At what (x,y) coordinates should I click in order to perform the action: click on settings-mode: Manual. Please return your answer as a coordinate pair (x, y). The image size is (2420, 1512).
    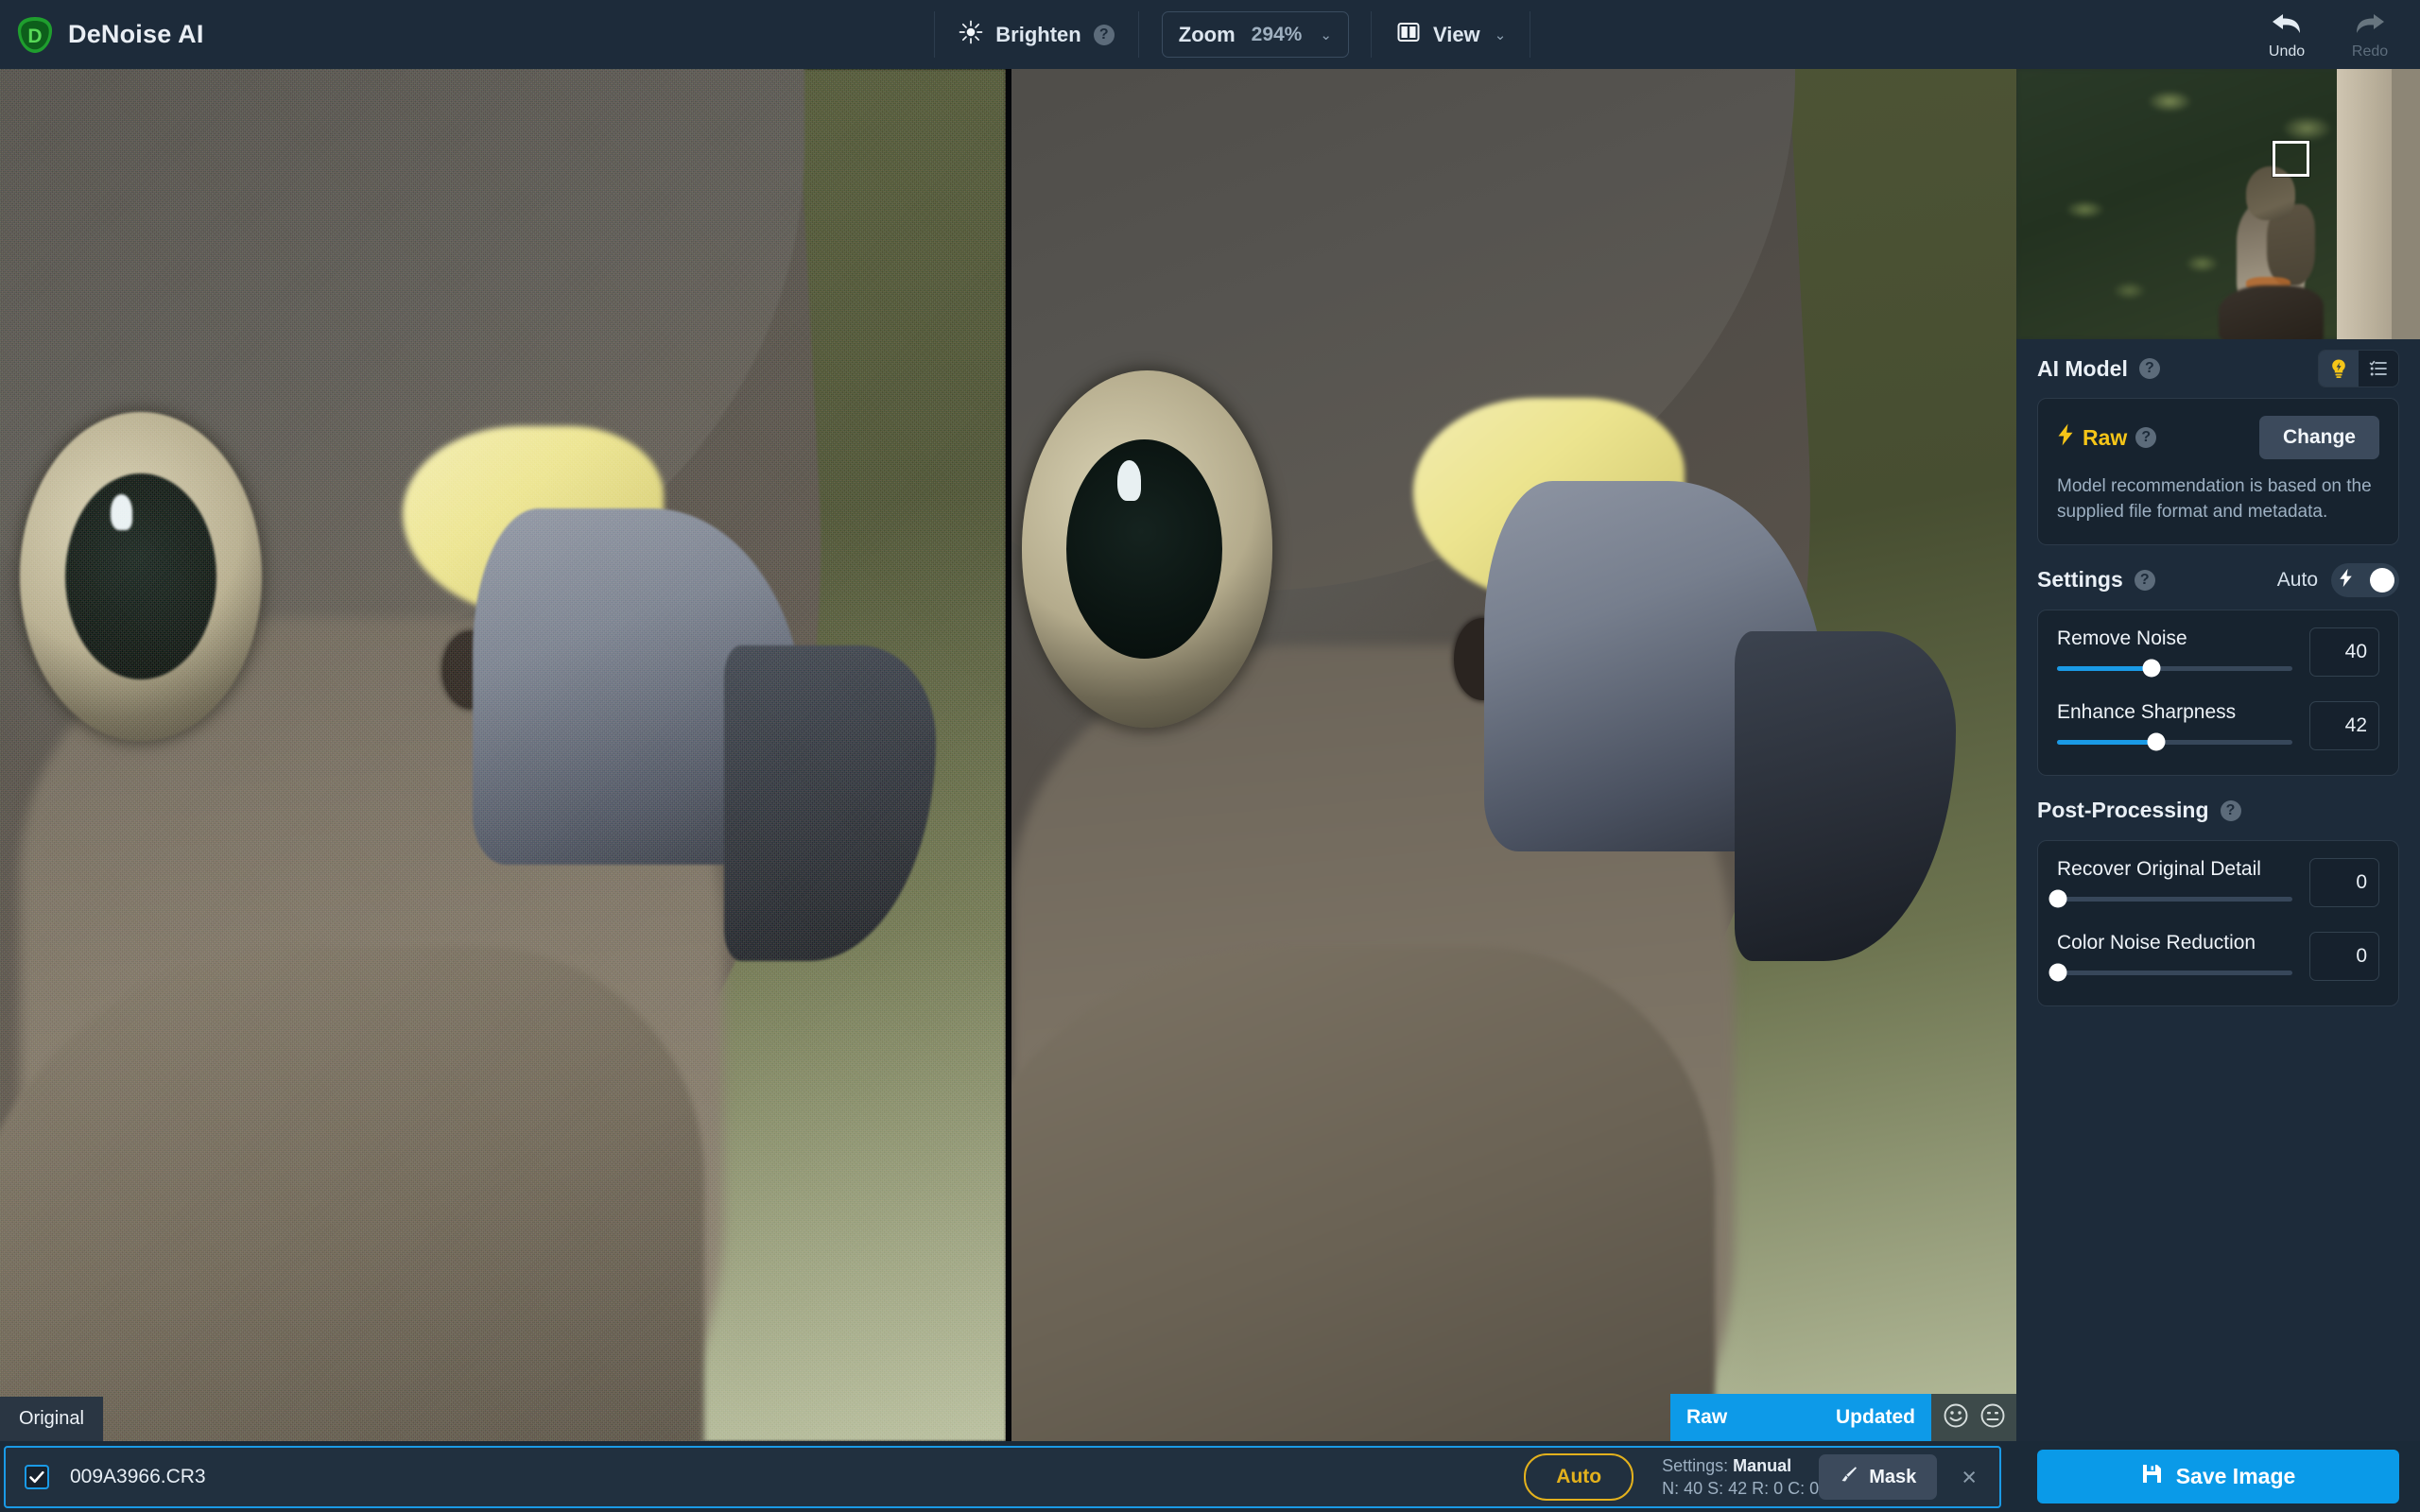
    Looking at the image, I should click on (1762, 1465).